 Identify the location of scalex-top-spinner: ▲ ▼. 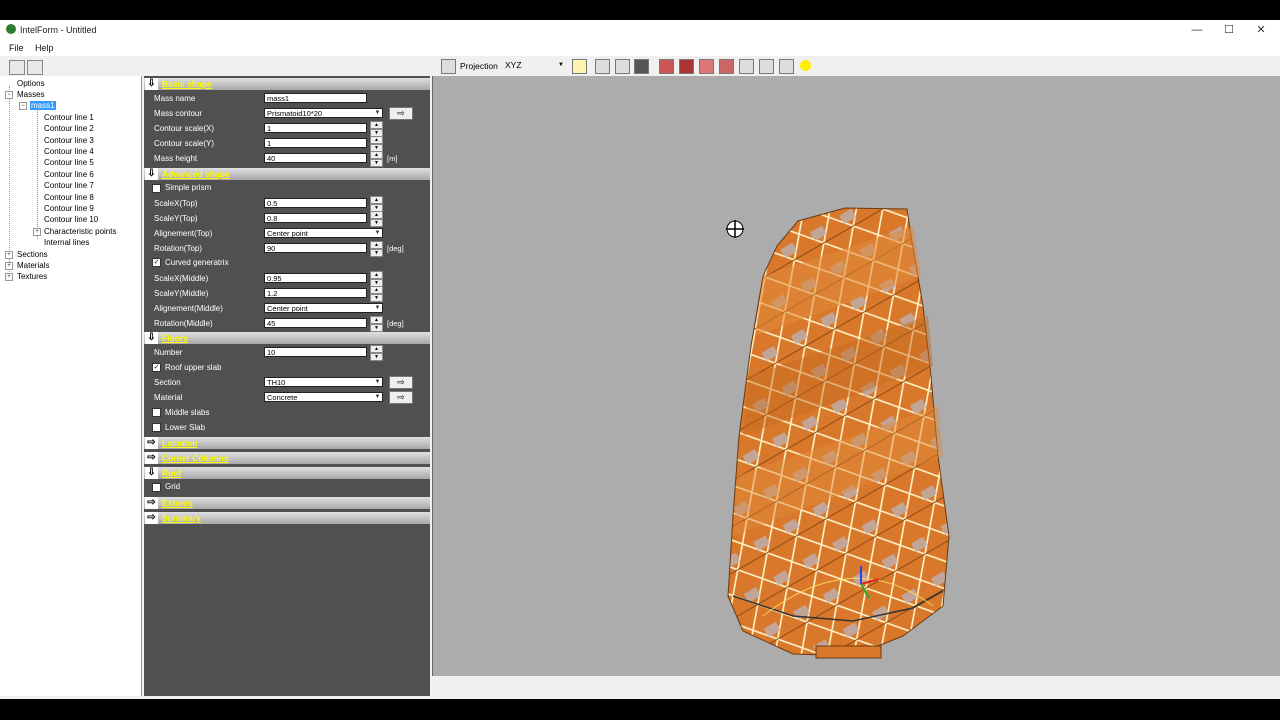
(376, 204).